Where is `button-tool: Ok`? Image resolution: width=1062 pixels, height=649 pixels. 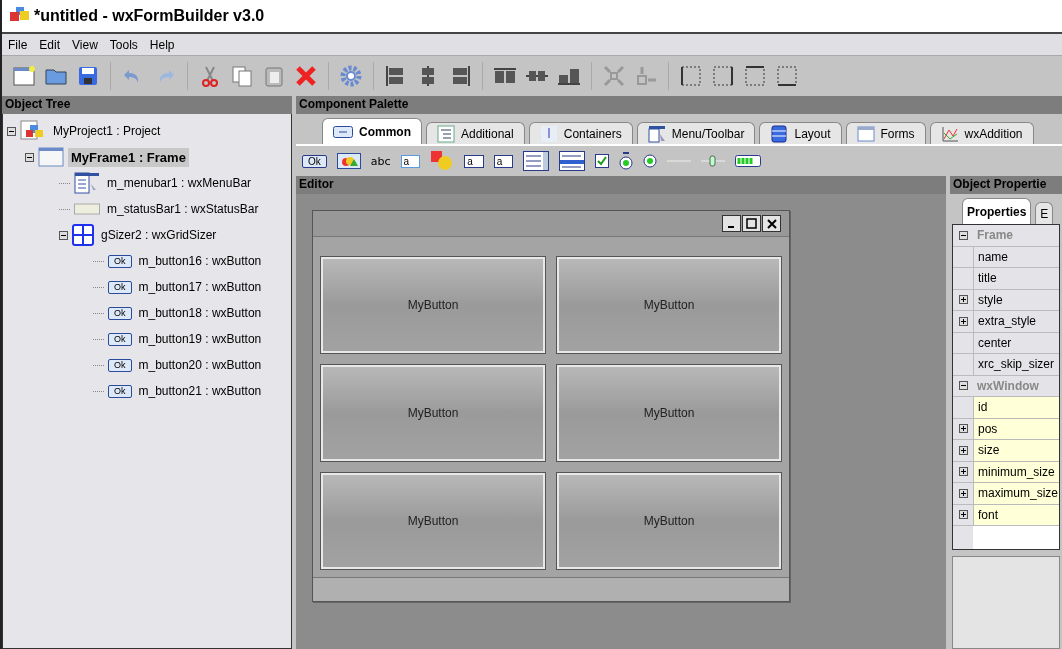
button-tool: Ok is located at coordinates (314, 161).